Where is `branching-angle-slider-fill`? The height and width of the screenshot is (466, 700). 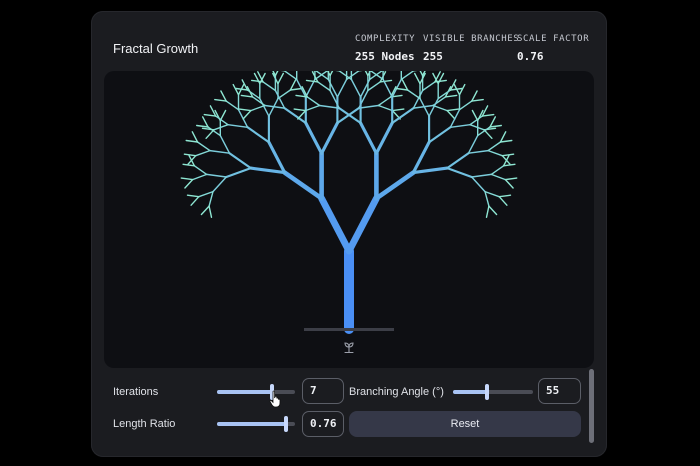 branching-angle-slider-fill is located at coordinates (470, 392).